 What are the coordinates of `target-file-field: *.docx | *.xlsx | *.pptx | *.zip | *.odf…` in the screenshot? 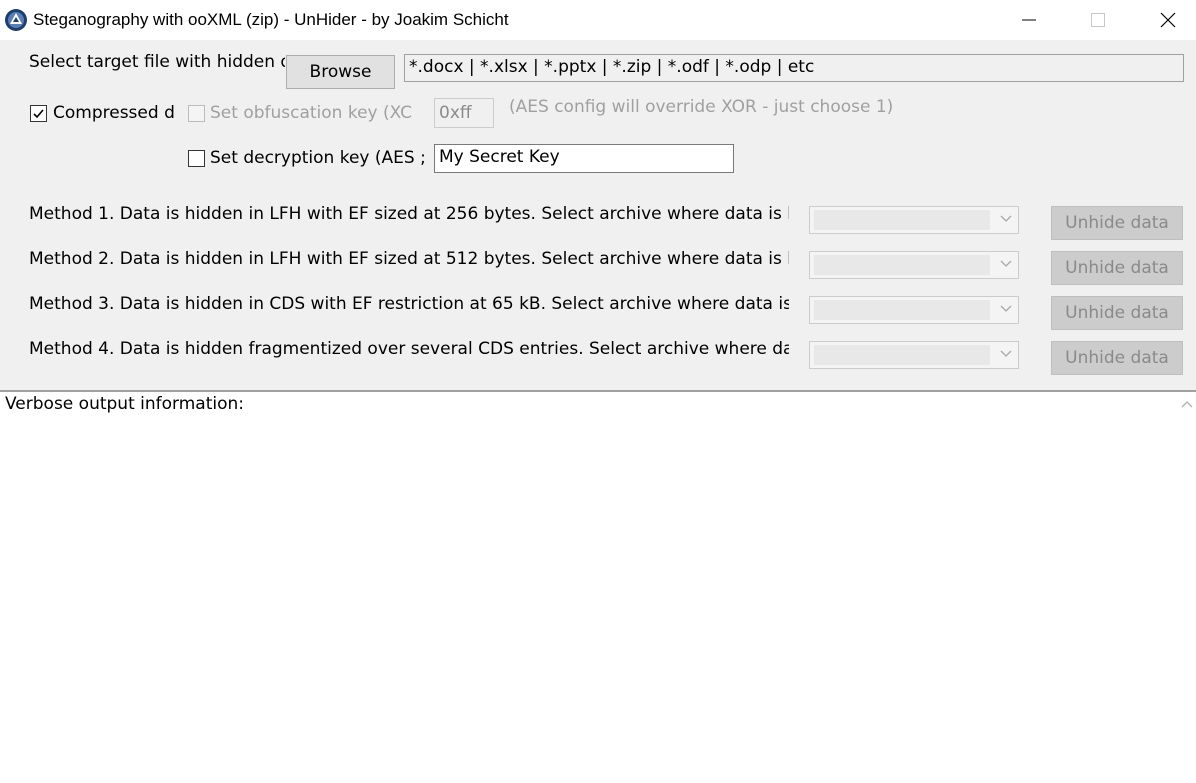 It's located at (794, 68).